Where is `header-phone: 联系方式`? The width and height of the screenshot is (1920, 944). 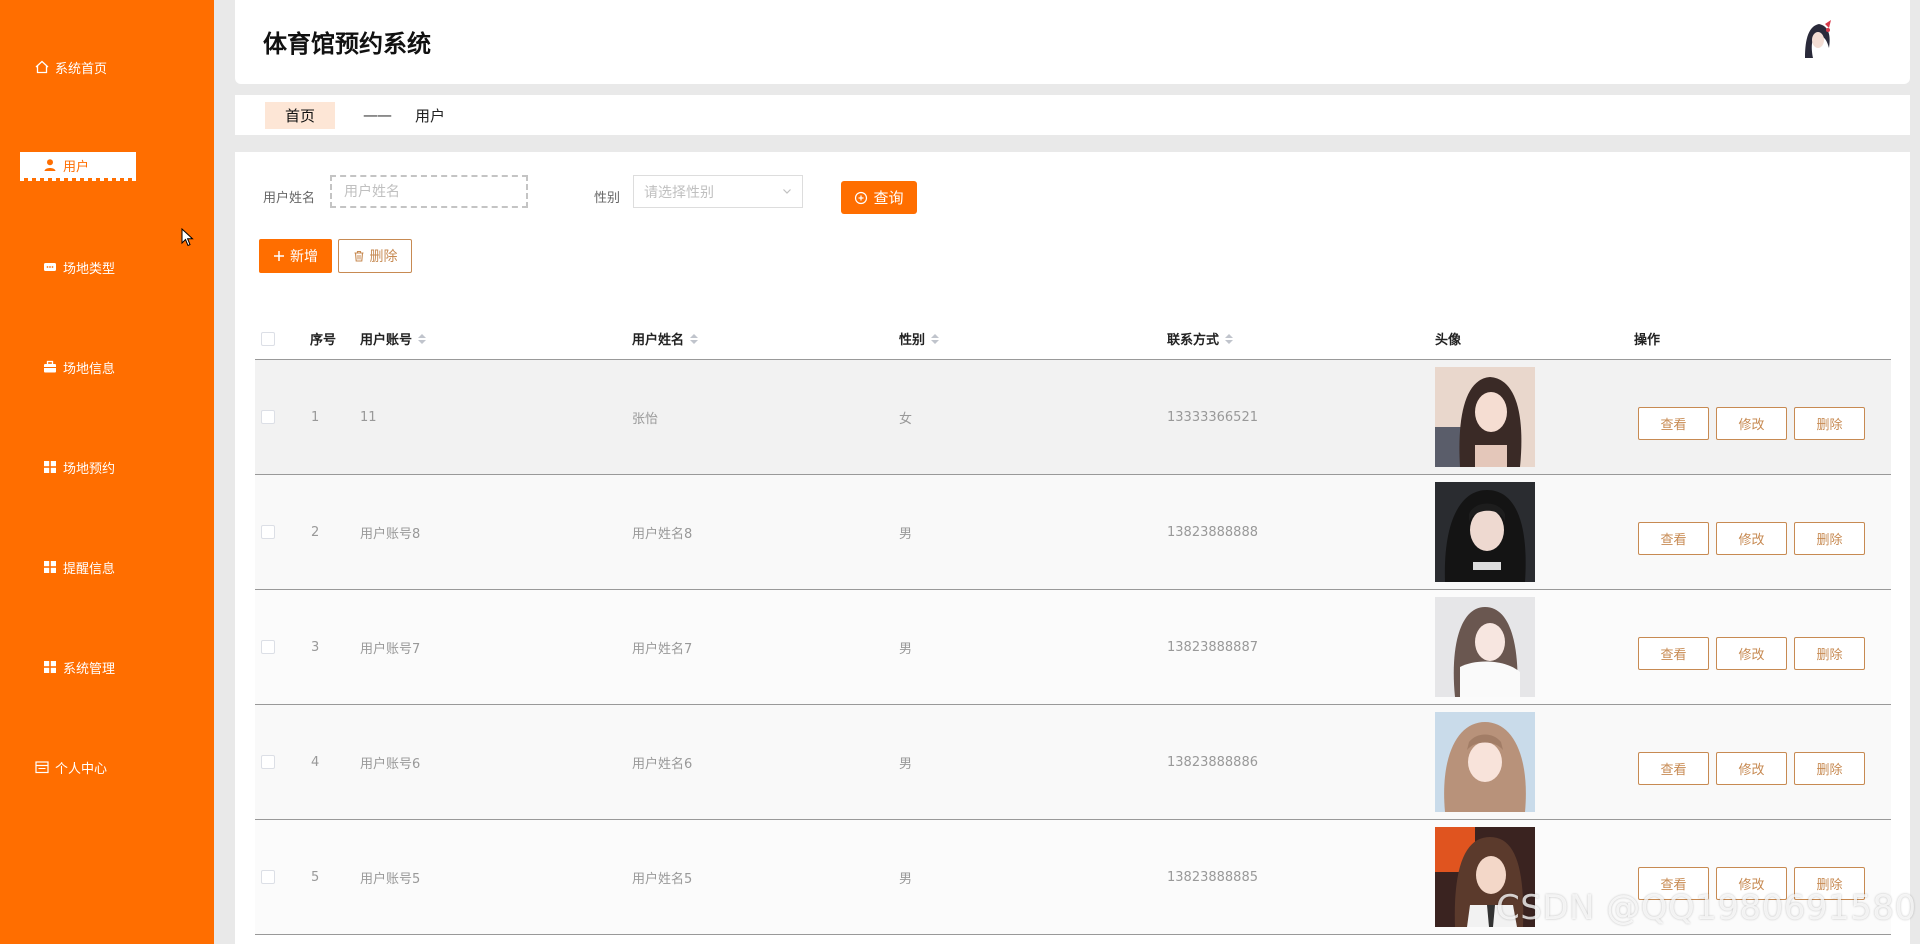 header-phone: 联系方式 is located at coordinates (1200, 338).